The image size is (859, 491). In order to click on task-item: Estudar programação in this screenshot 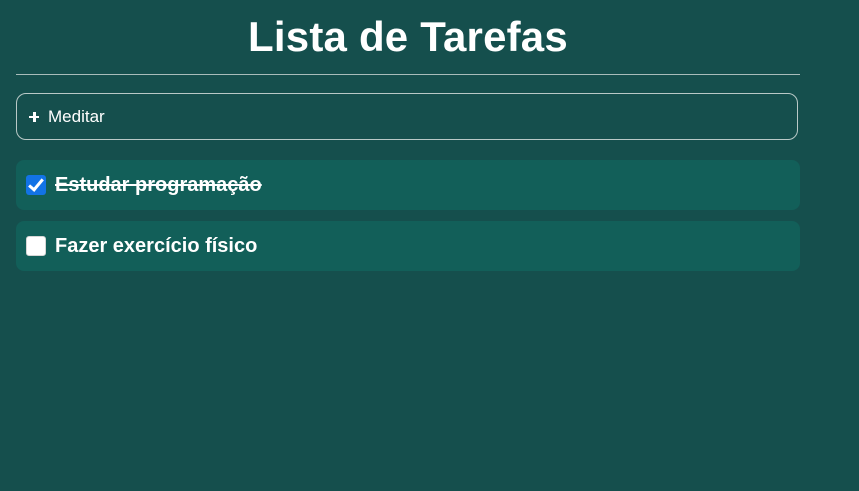, I will do `click(408, 185)`.